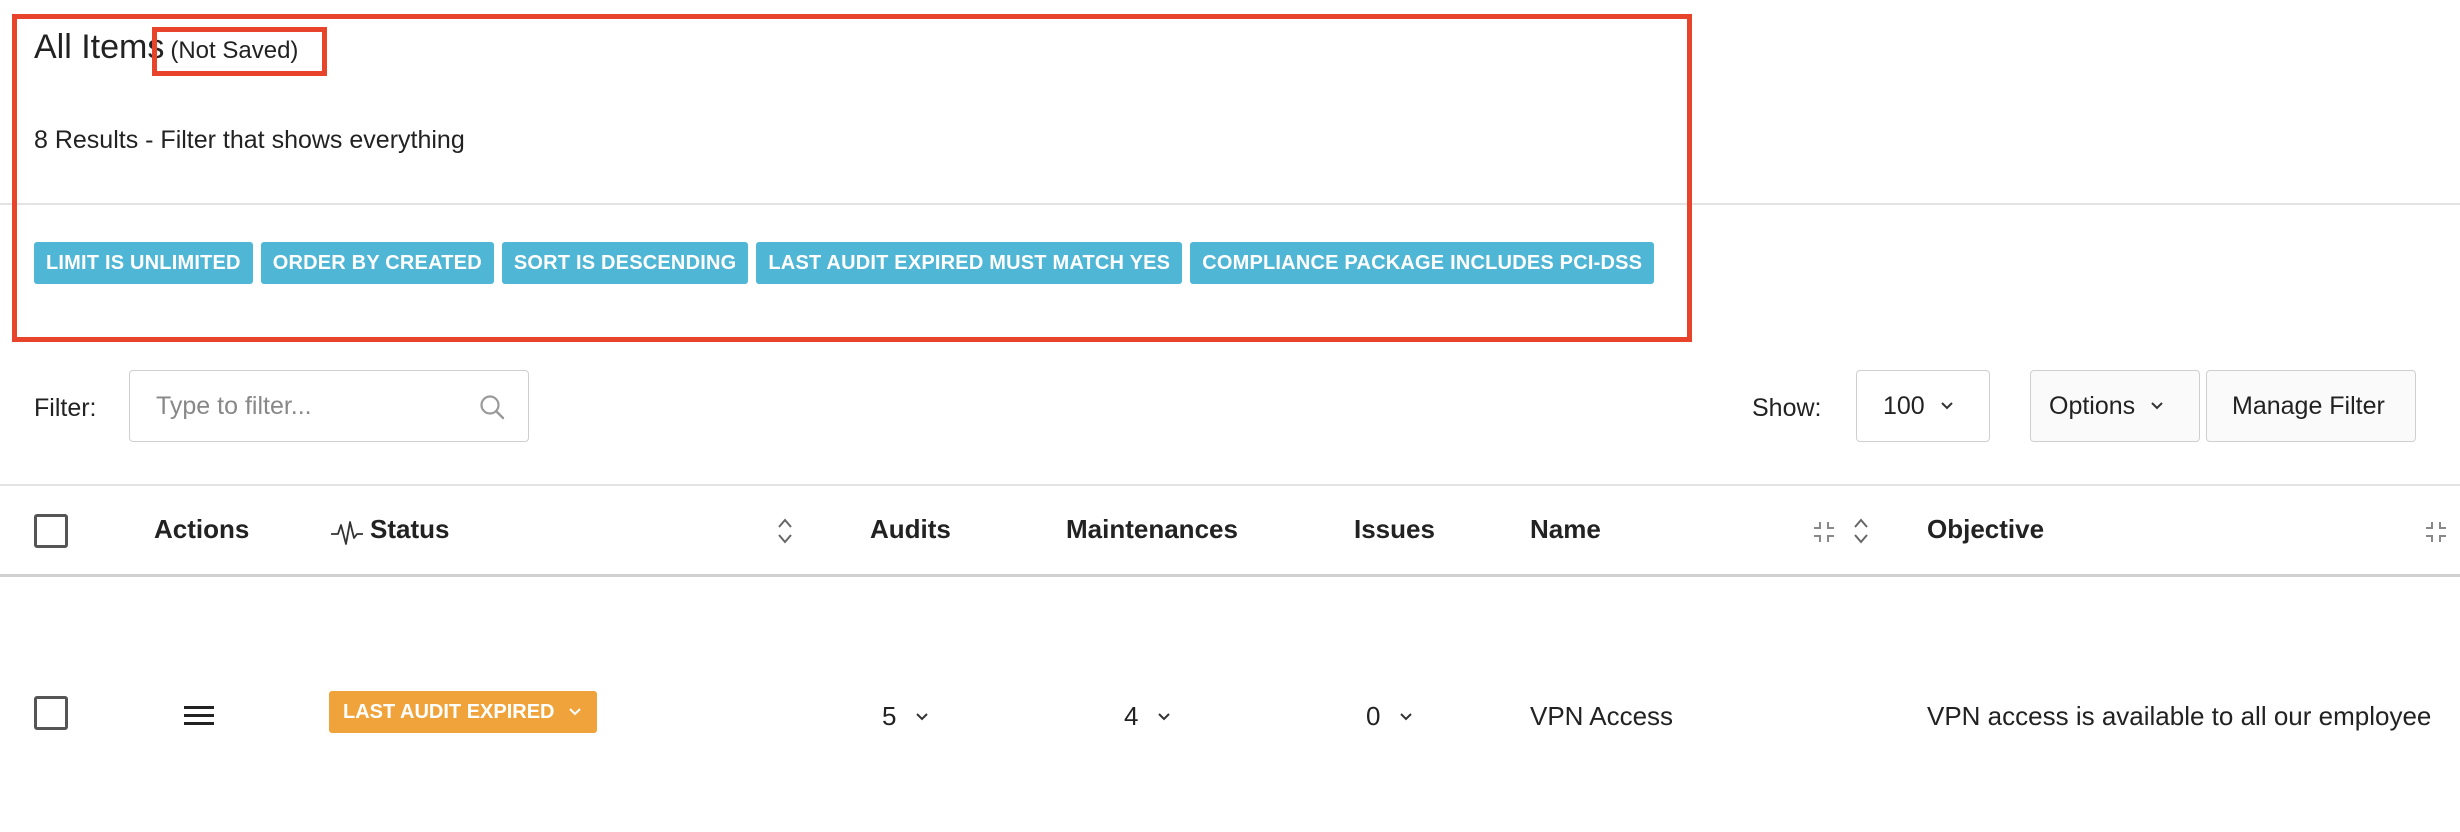 Image resolution: width=2460 pixels, height=832 pixels. I want to click on maintenances-count: 4, so click(1131, 716).